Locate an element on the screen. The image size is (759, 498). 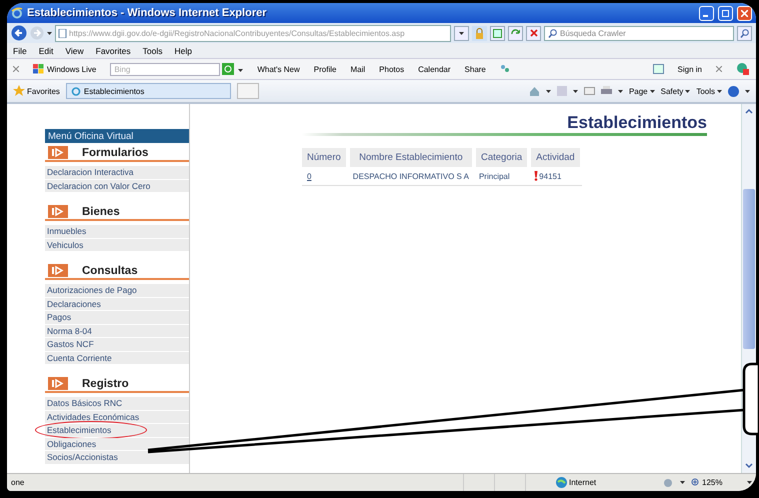
section-heading: Registro is located at coordinates (105, 384).